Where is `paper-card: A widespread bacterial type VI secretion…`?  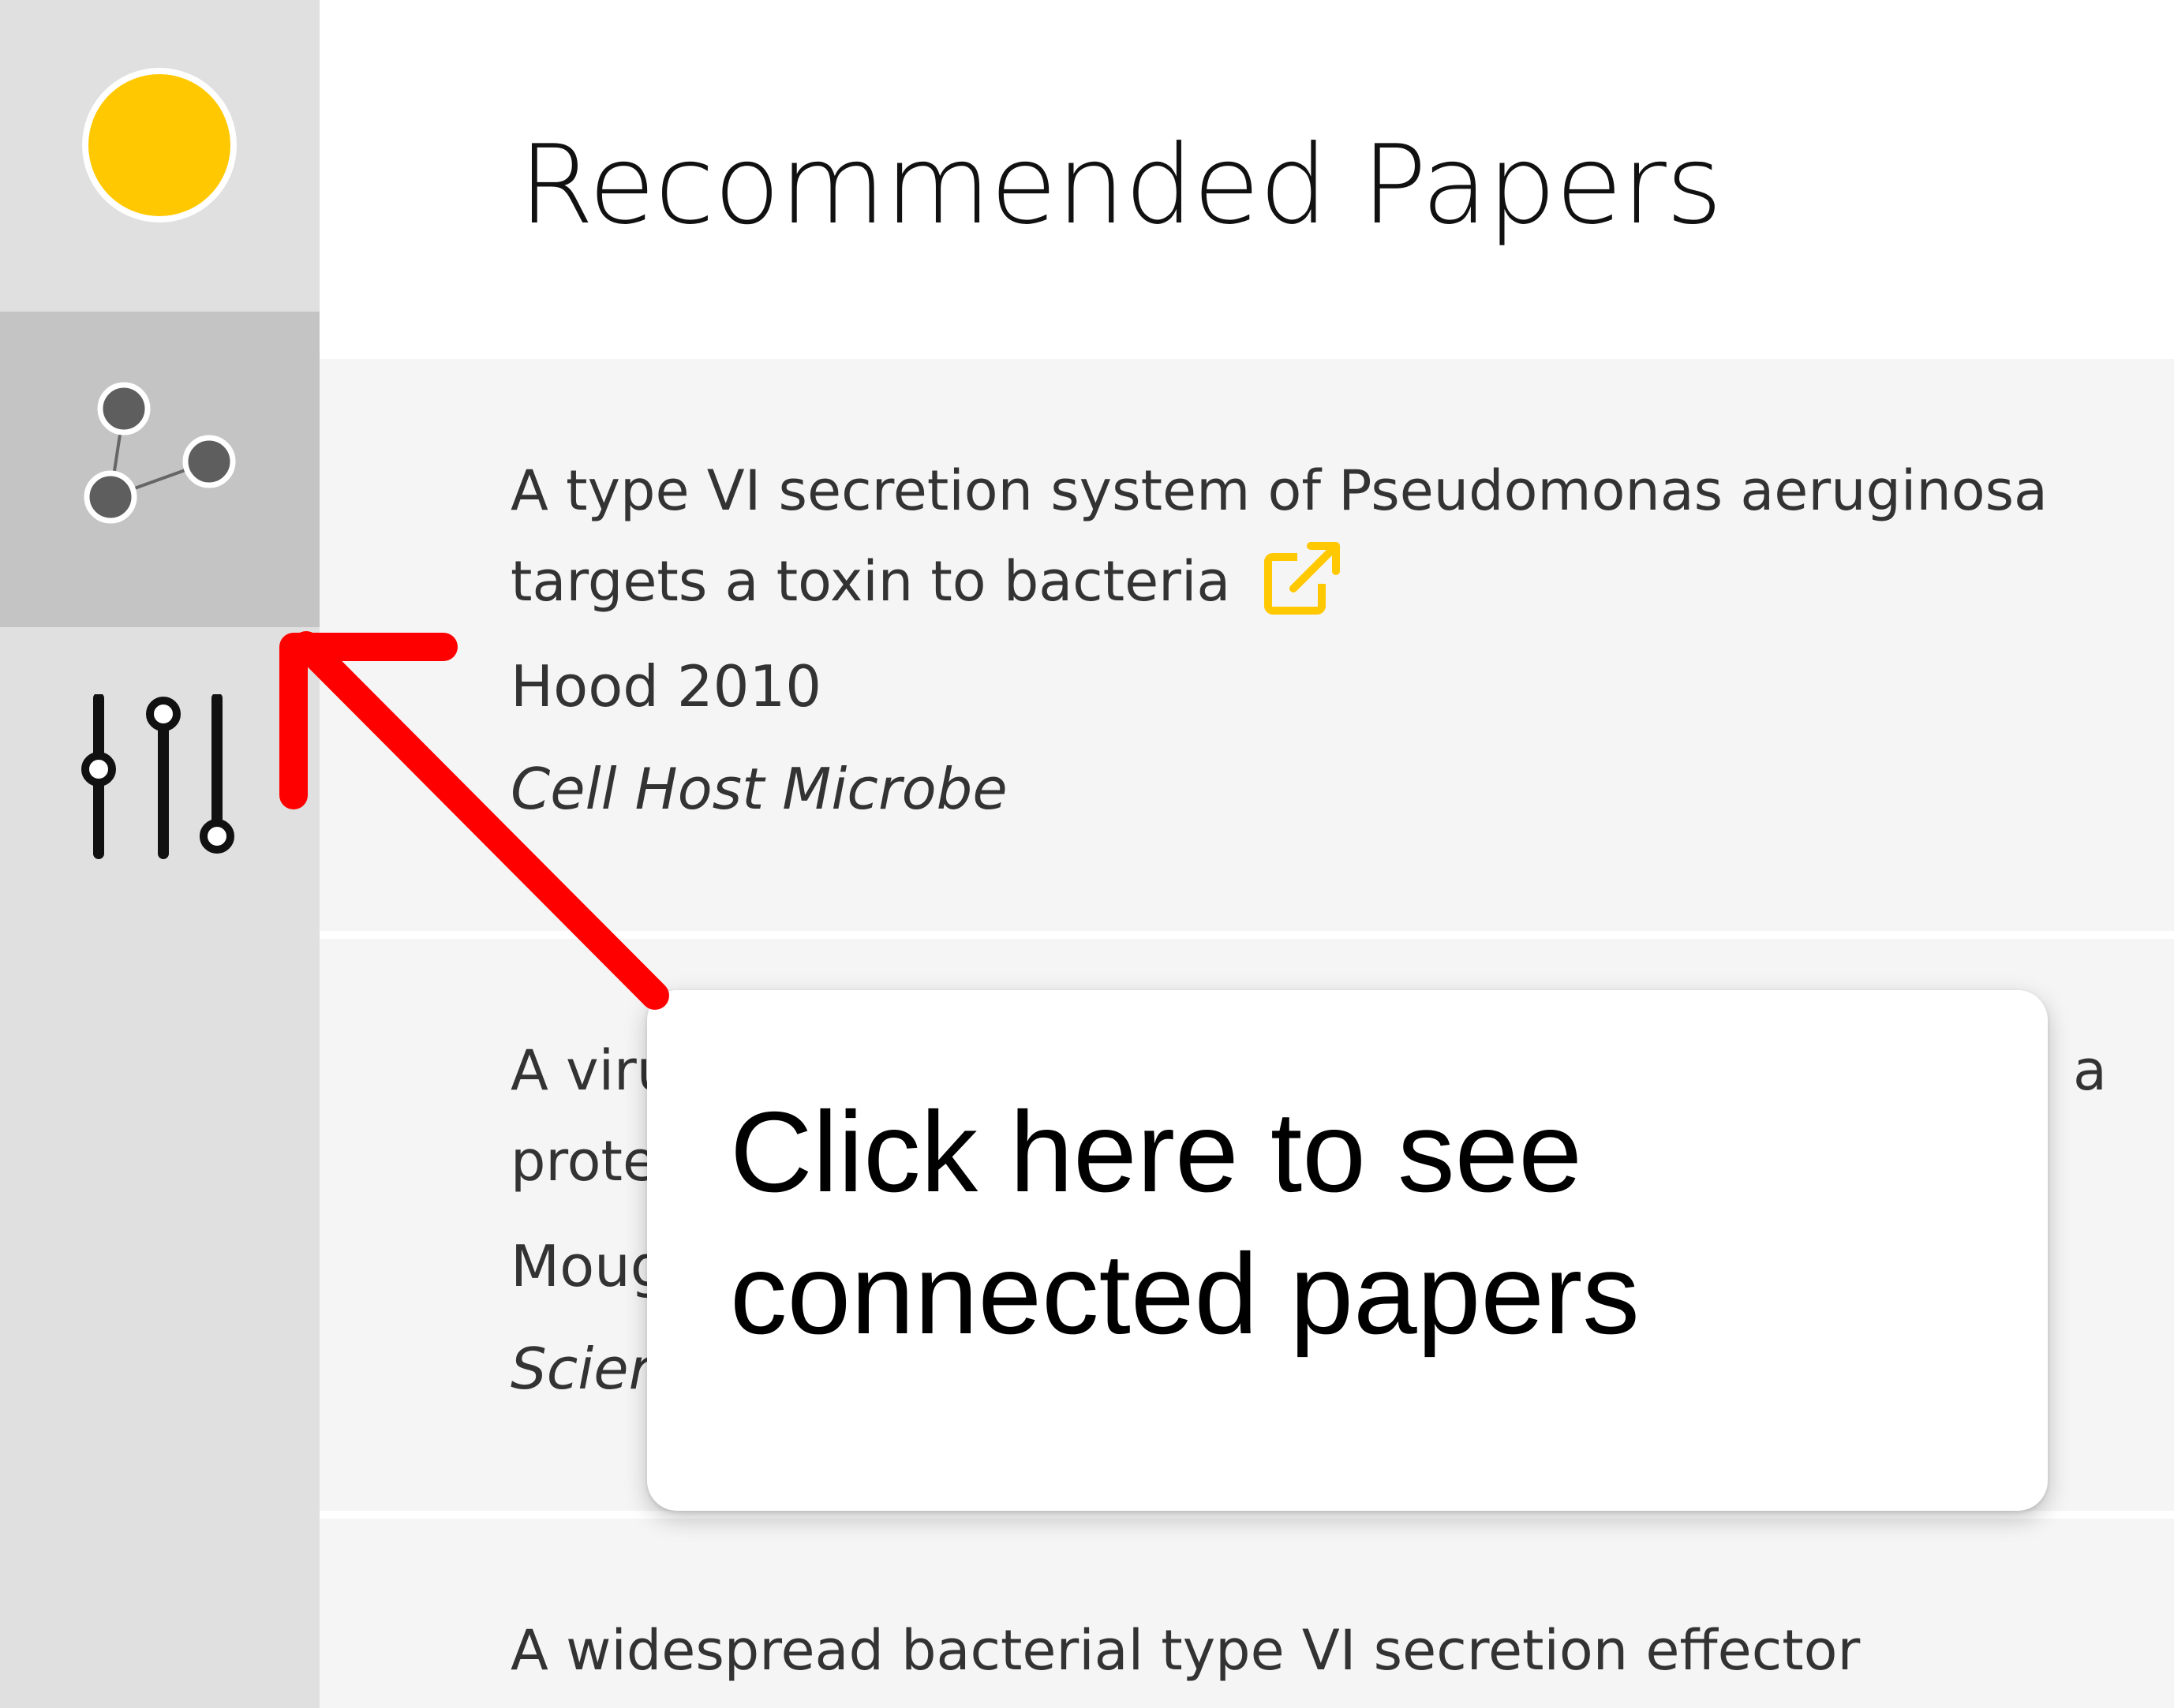
paper-card: A widespread bacterial type VI secretion… is located at coordinates (1247, 1613).